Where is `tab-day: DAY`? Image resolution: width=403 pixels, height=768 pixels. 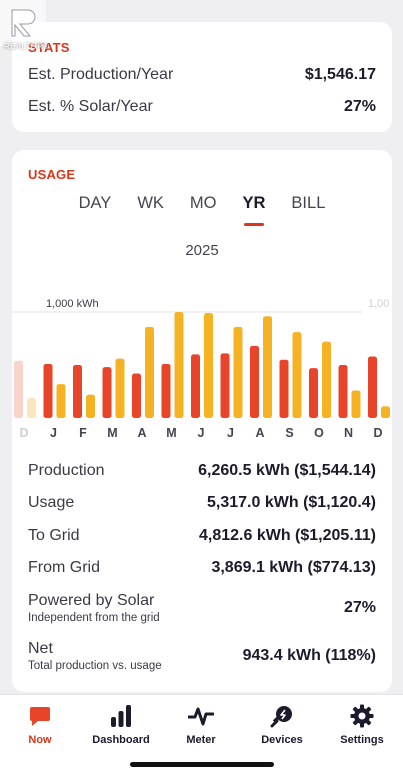
tab-day: DAY is located at coordinates (95, 208).